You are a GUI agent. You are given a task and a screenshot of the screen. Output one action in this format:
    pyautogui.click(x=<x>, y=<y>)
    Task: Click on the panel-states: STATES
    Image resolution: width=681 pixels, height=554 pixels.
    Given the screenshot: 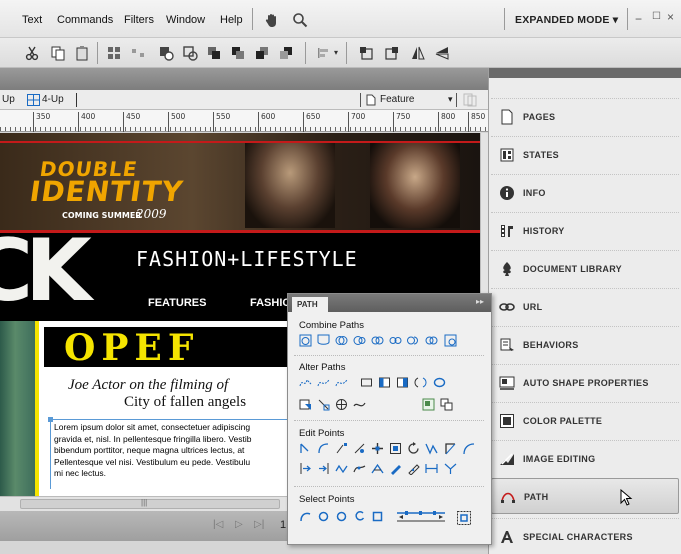 What is the action you would take?
    pyautogui.click(x=585, y=154)
    